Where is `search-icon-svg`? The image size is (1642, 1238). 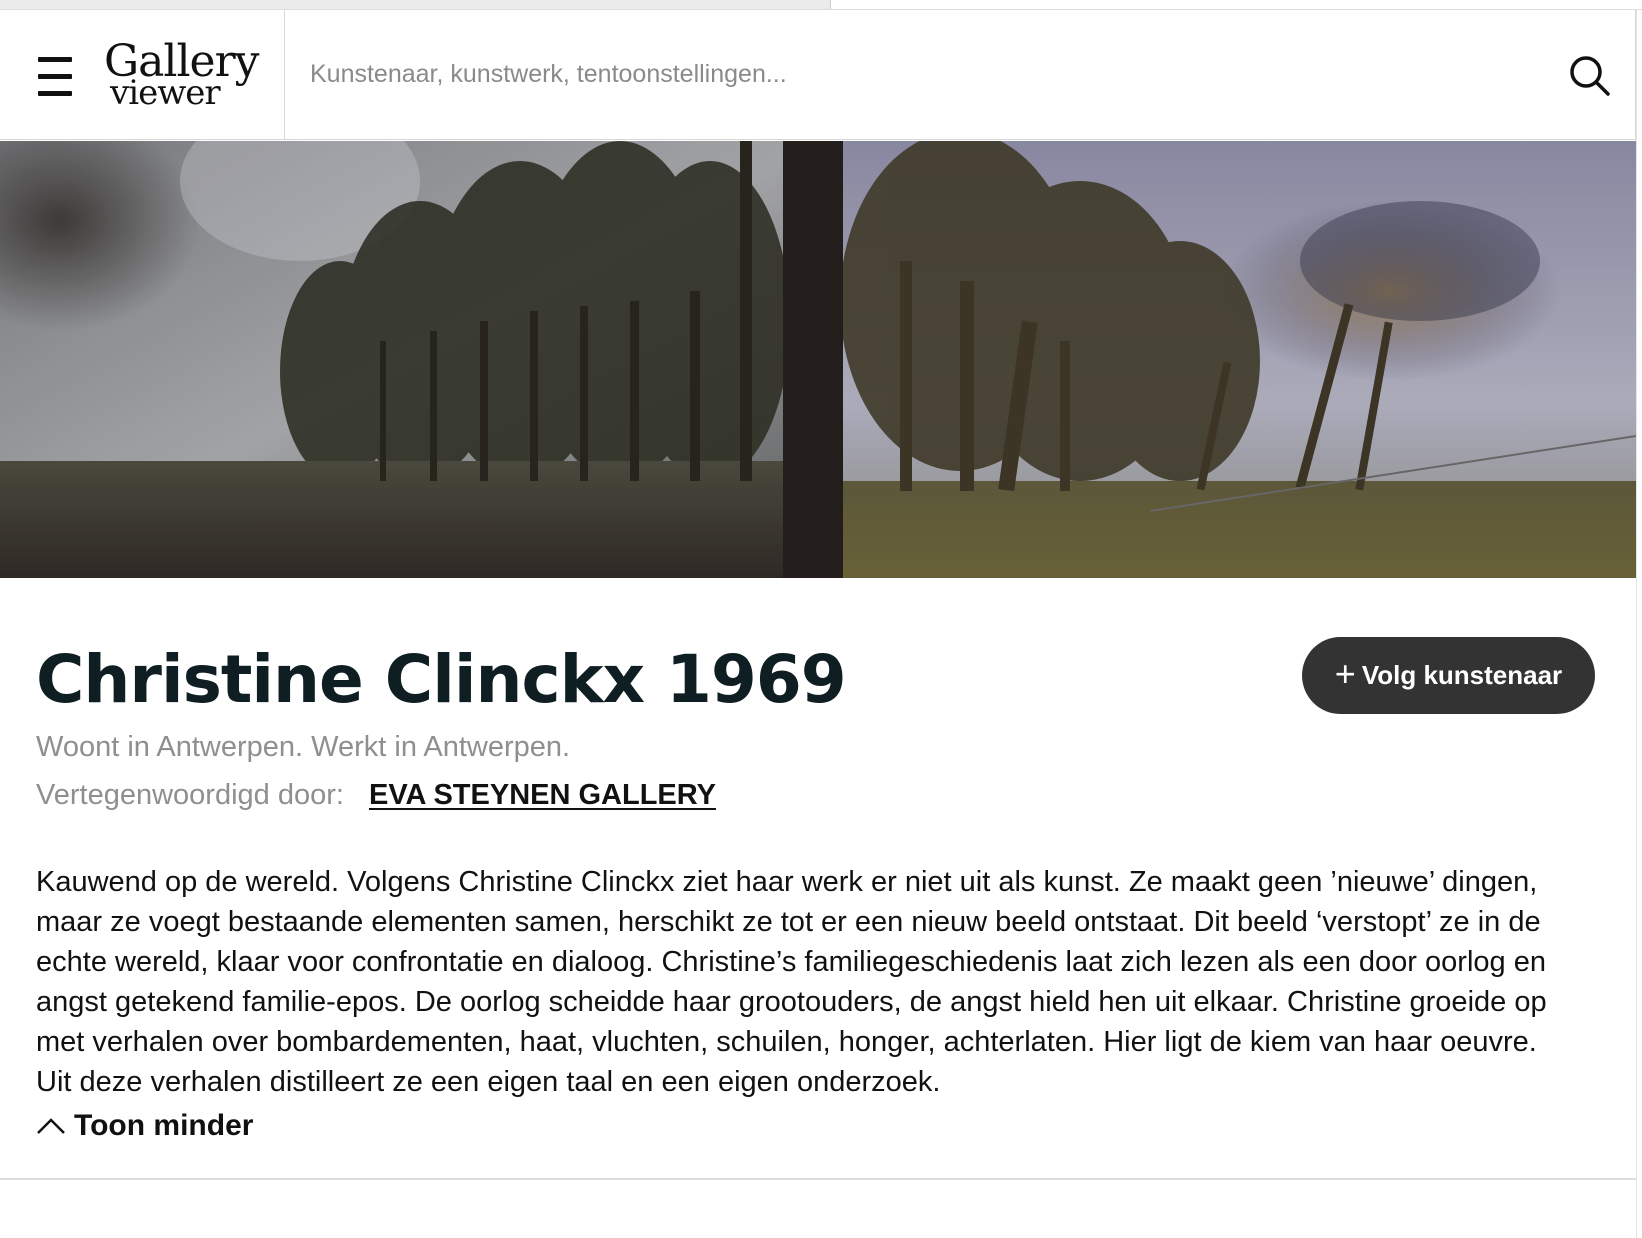
search-icon-svg is located at coordinates (1590, 76).